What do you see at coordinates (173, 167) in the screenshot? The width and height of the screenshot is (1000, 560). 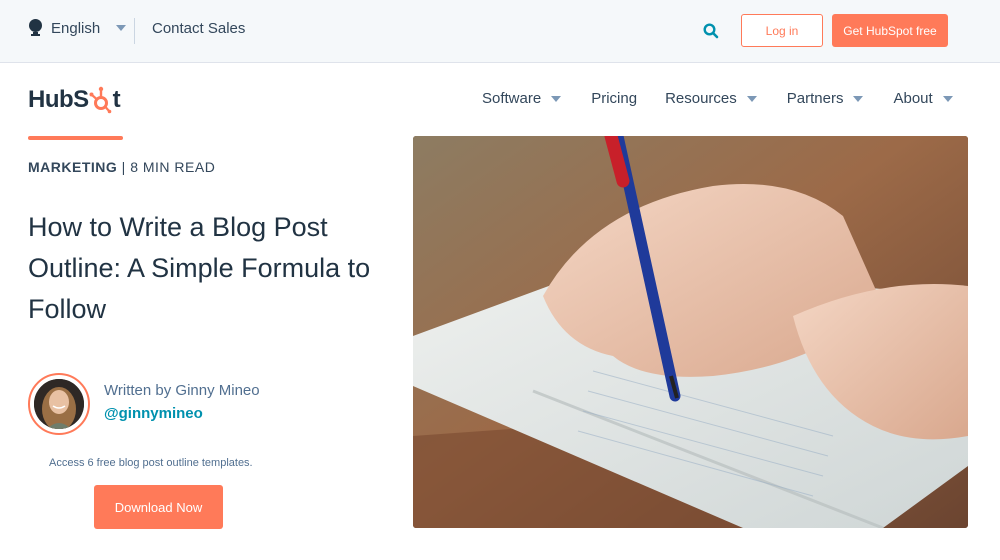 I see `read-time: 8 MIN READ` at bounding box center [173, 167].